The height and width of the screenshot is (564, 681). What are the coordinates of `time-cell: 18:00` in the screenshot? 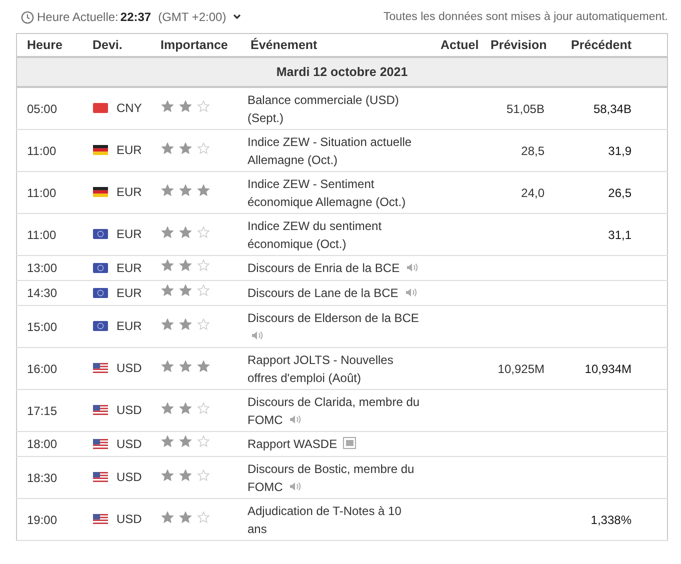 It's located at (49, 444).